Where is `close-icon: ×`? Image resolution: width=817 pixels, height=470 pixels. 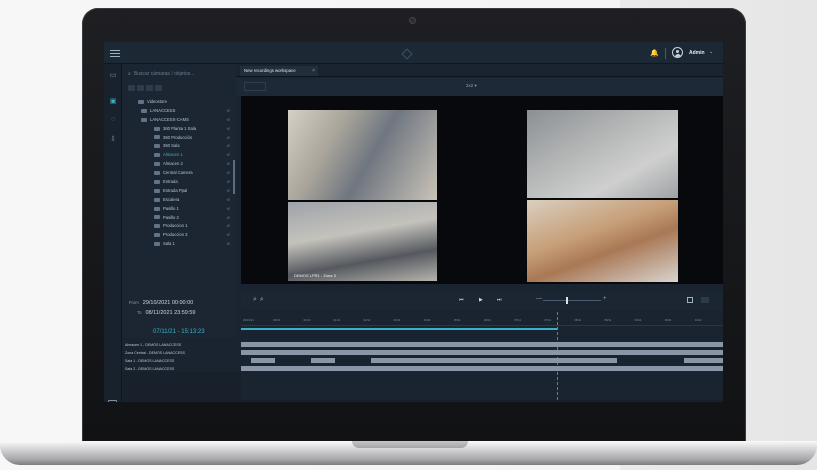 close-icon: × is located at coordinates (313, 71).